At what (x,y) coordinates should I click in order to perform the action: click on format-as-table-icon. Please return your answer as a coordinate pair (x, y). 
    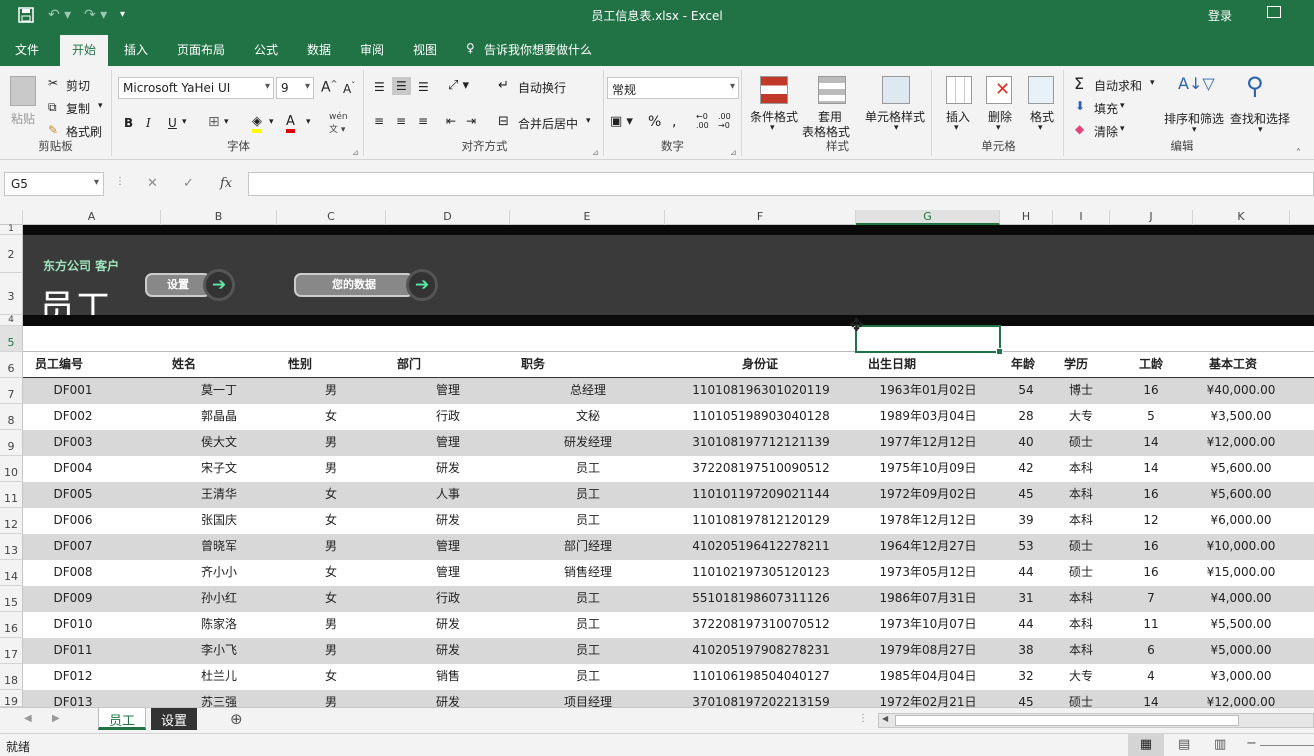
    Looking at the image, I should click on (832, 90).